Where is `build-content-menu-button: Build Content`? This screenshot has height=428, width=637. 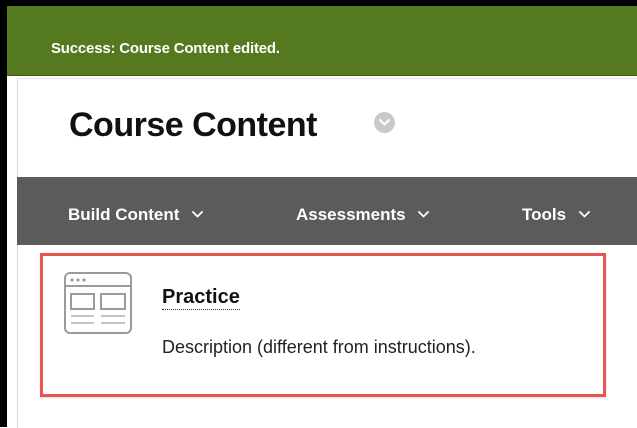
build-content-menu-button: Build Content is located at coordinates (136, 214).